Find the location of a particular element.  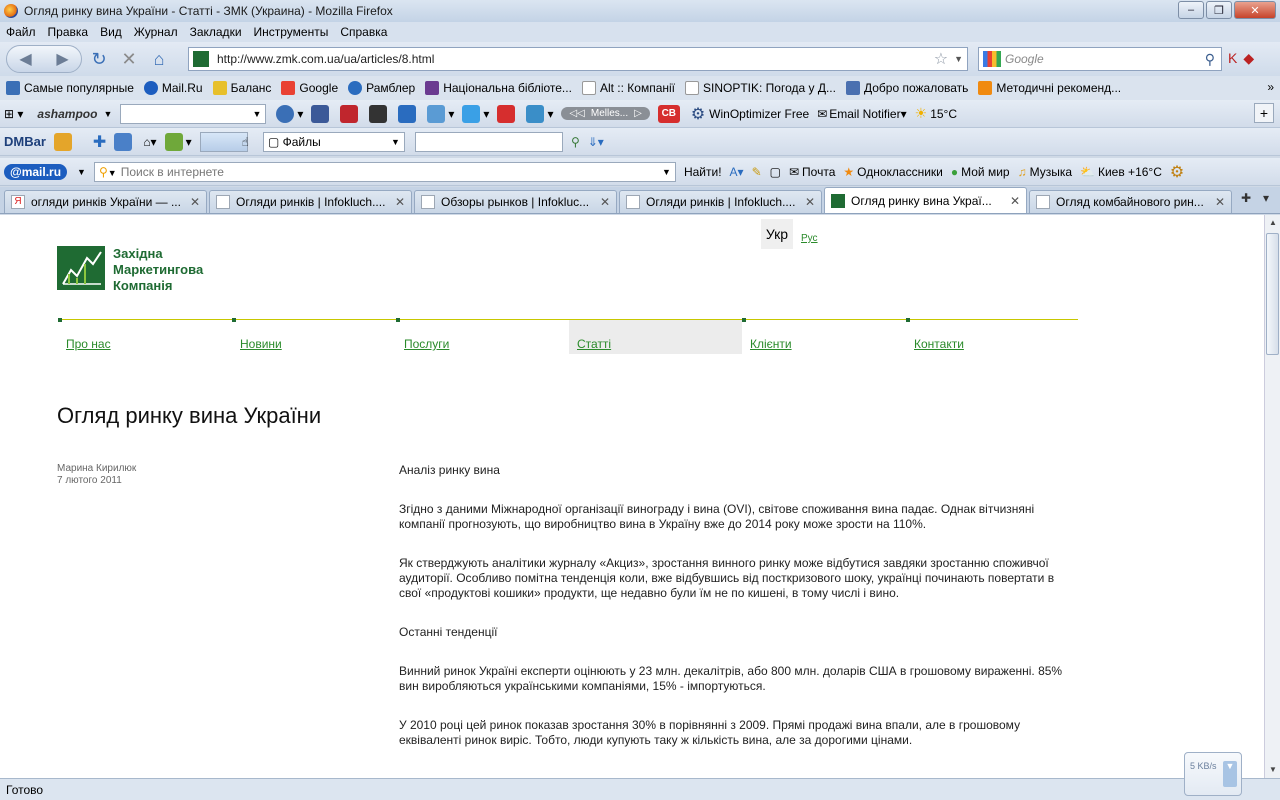

bookmark-item: Mail.Ru is located at coordinates (173, 88).